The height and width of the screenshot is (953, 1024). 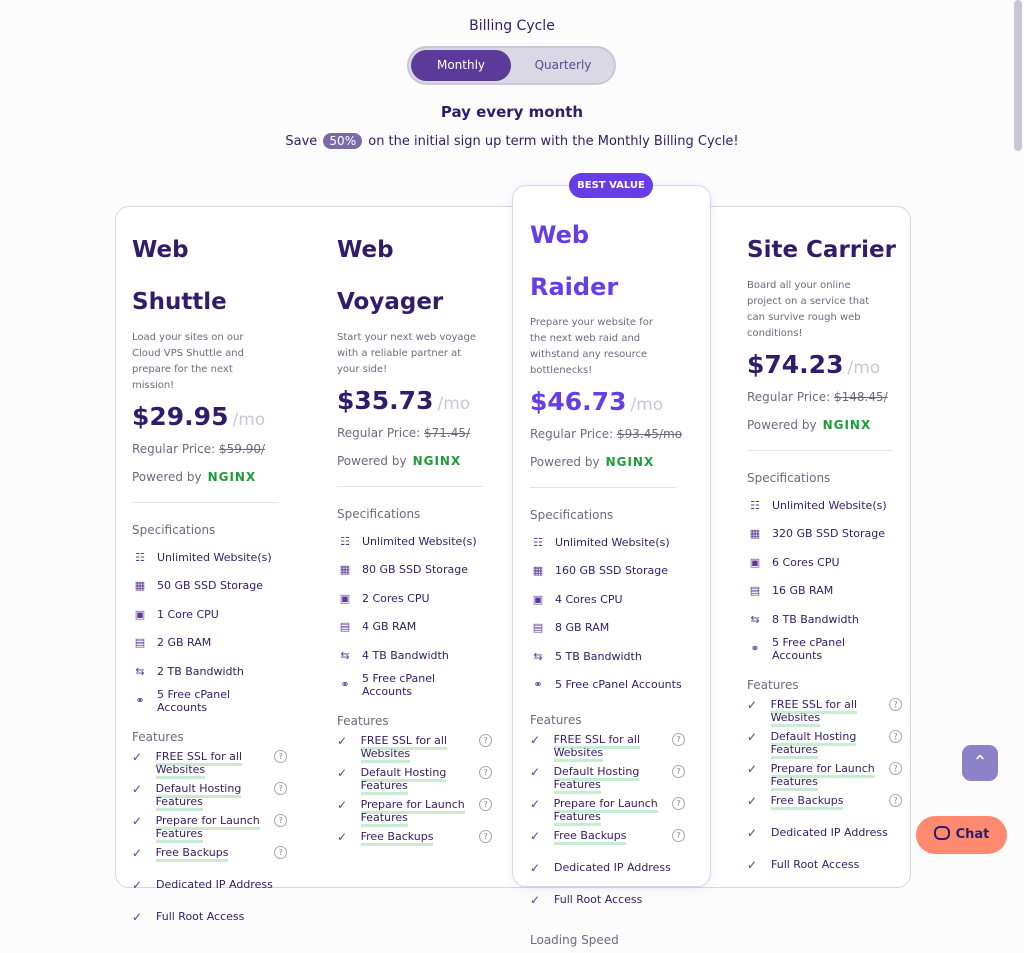 I want to click on feature-label: Prepare for Launch Features, so click(x=412, y=812).